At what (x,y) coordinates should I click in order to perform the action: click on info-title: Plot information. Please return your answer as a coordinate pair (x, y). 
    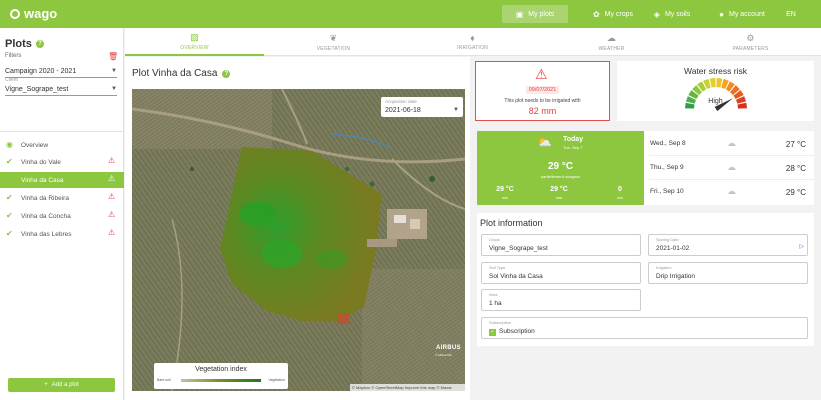
    Looking at the image, I should click on (511, 223).